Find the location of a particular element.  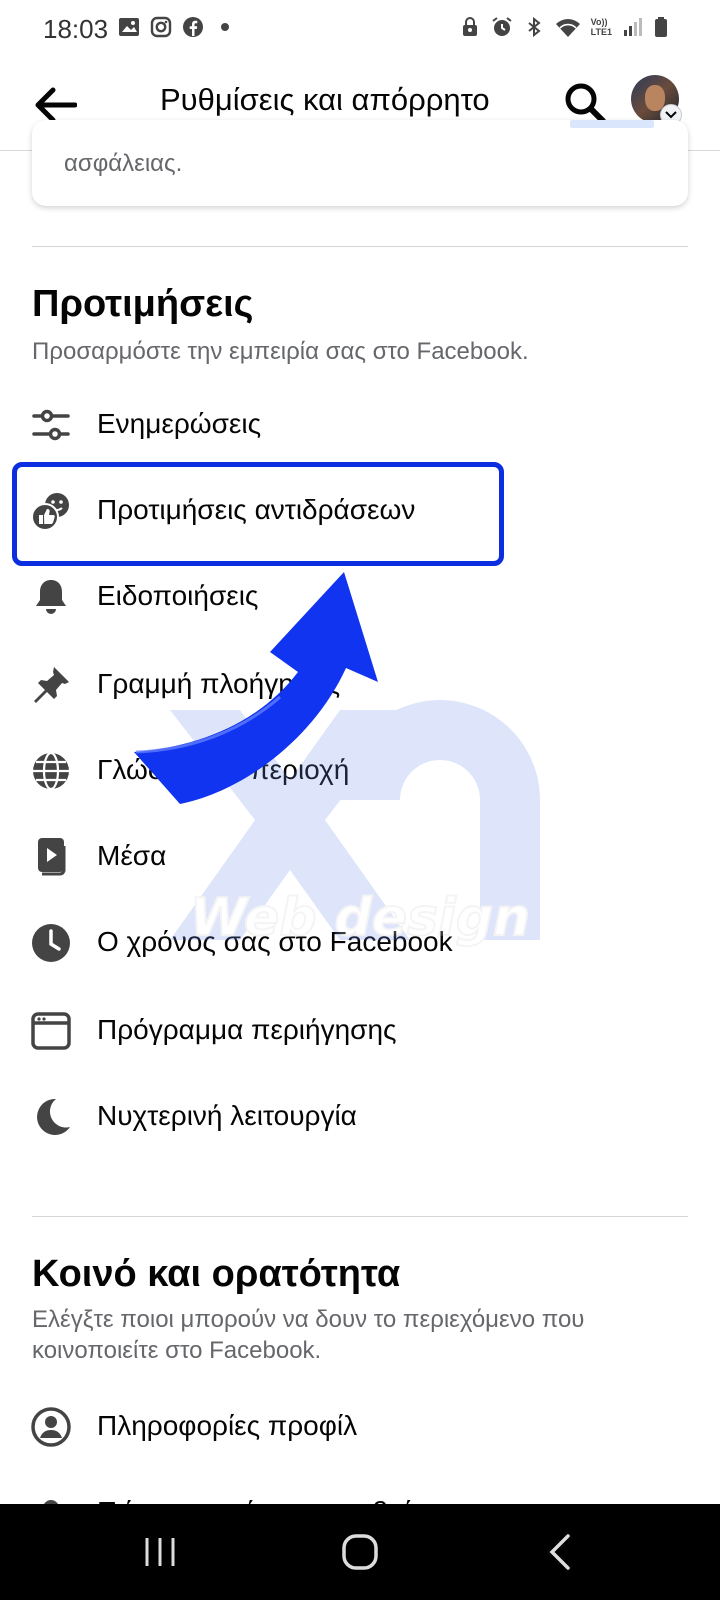

home-icon is located at coordinates (360, 1552).